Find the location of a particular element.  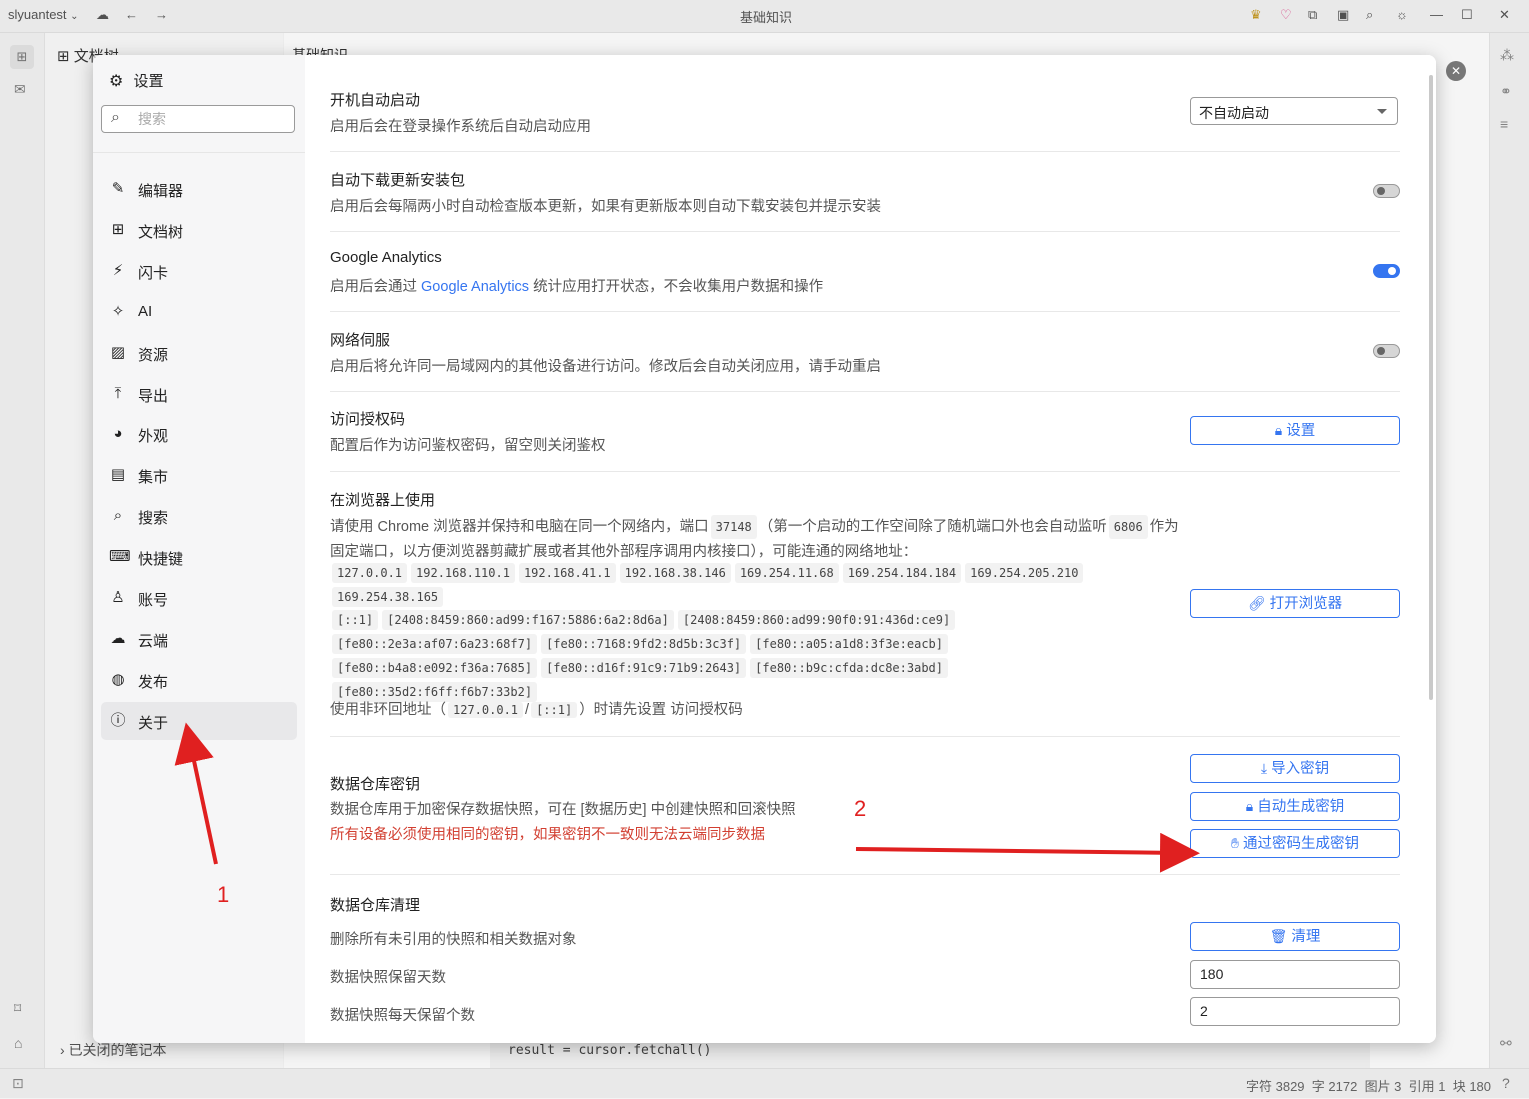

annotation-layer is located at coordinates (687, 797).